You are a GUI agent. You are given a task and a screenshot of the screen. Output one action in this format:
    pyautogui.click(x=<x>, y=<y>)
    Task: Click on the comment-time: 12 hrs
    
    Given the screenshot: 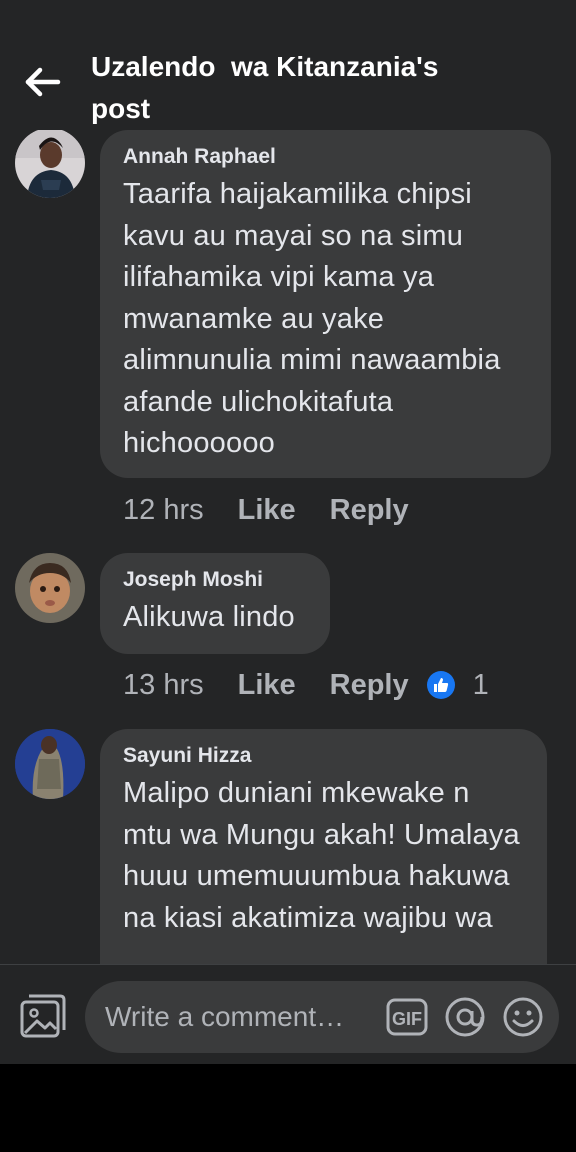 What is the action you would take?
    pyautogui.click(x=163, y=510)
    